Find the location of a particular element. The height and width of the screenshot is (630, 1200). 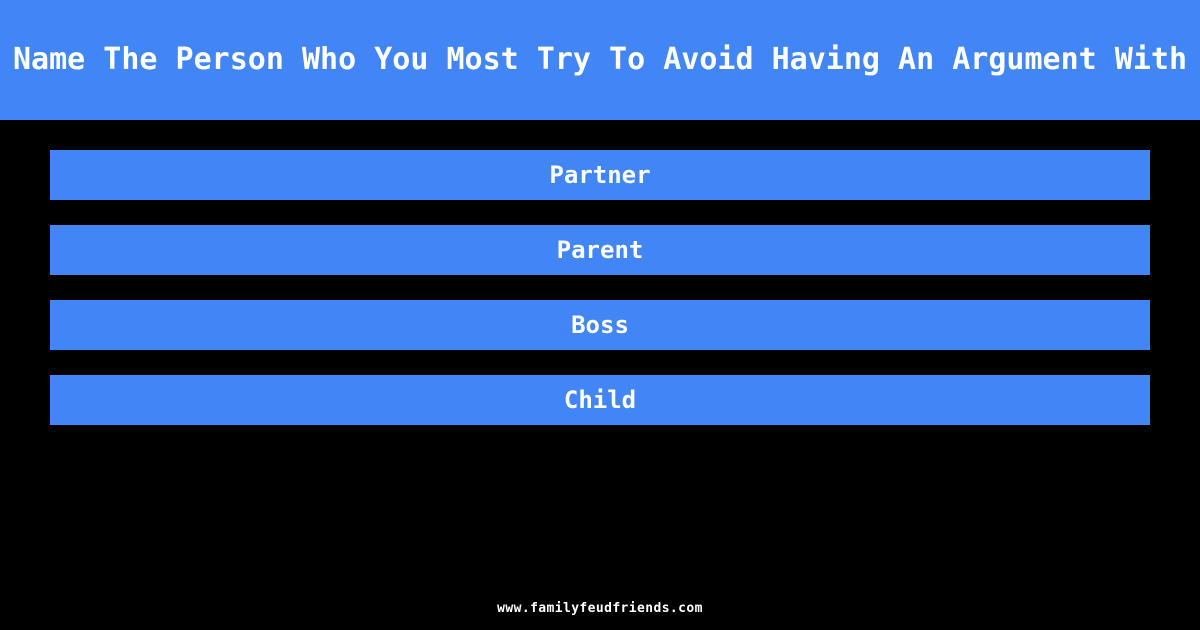

answer-row: Partner is located at coordinates (600, 175).